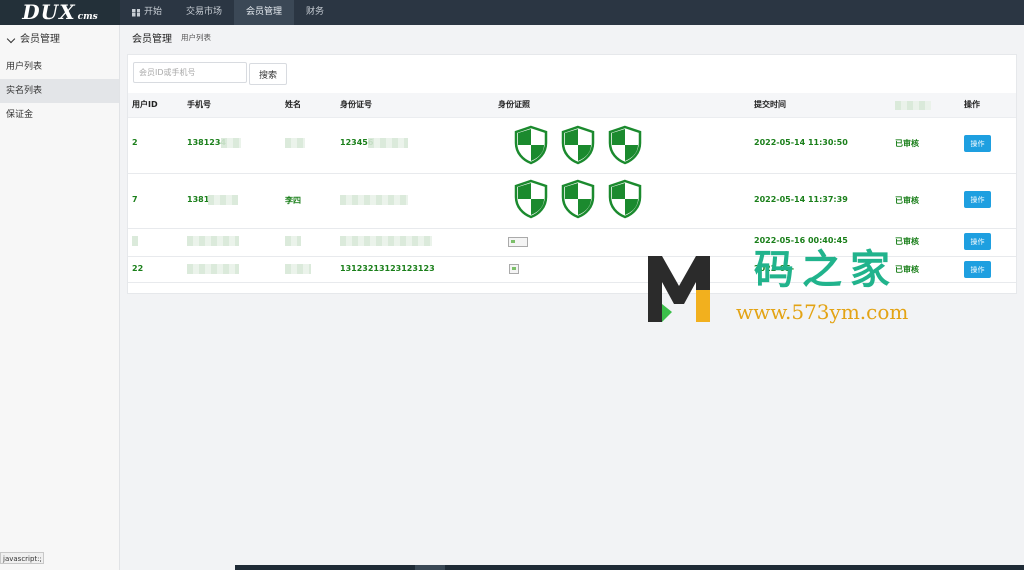 Image resolution: width=1024 pixels, height=570 pixels. What do you see at coordinates (138, 268) in the screenshot?
I see `cell-user-id: 22` at bounding box center [138, 268].